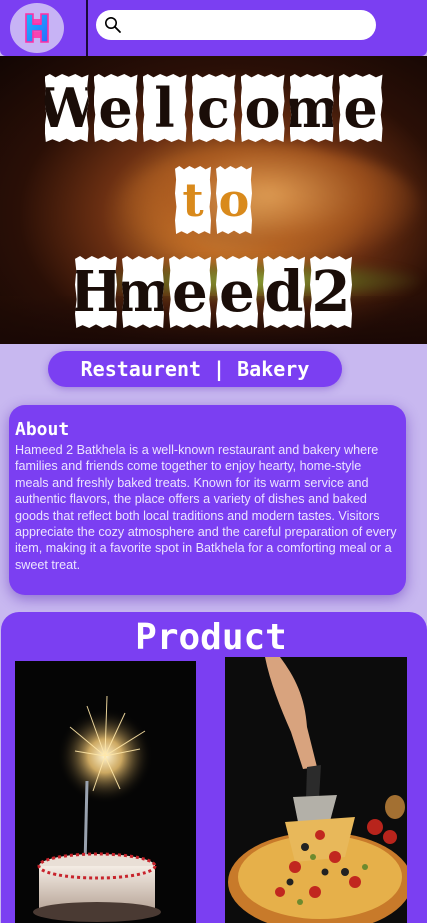  What do you see at coordinates (284, 292) in the screenshot?
I see `hero-letter: d` at bounding box center [284, 292].